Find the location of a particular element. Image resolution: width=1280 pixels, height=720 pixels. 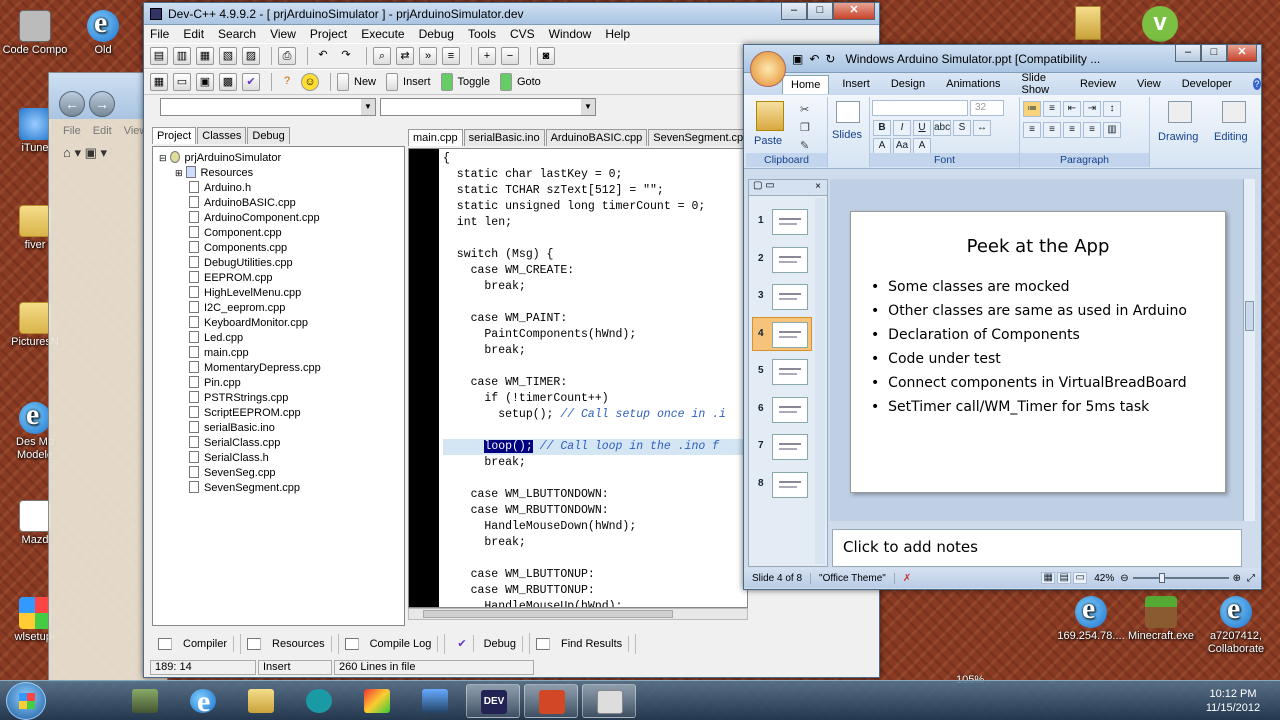

check-icon: ✔ is located at coordinates (251, 82).